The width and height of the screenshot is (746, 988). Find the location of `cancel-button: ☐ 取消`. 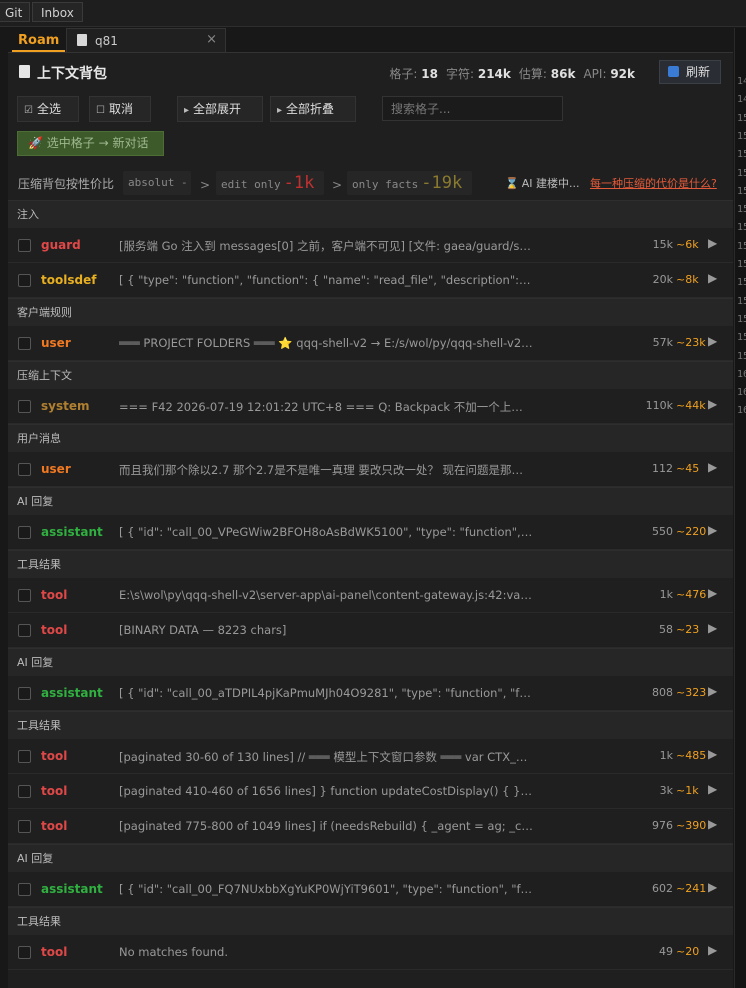

cancel-button: ☐ 取消 is located at coordinates (120, 109).